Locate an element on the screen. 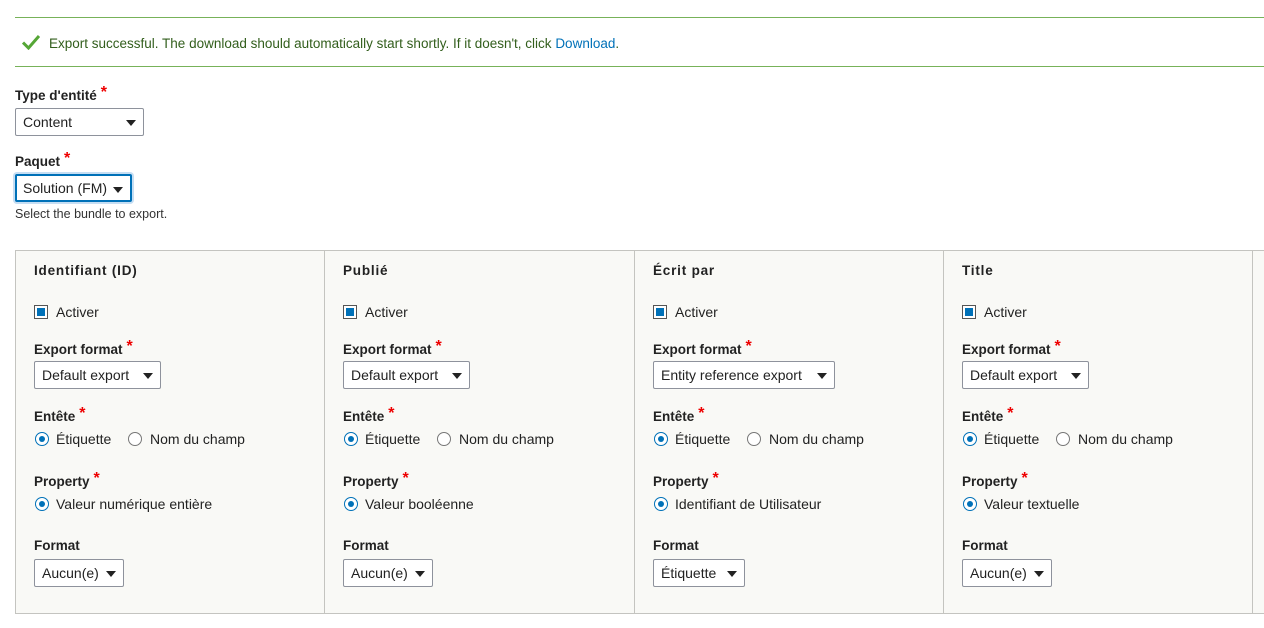 This screenshot has height=628, width=1264. checkmark-icon is located at coordinates (31, 42).